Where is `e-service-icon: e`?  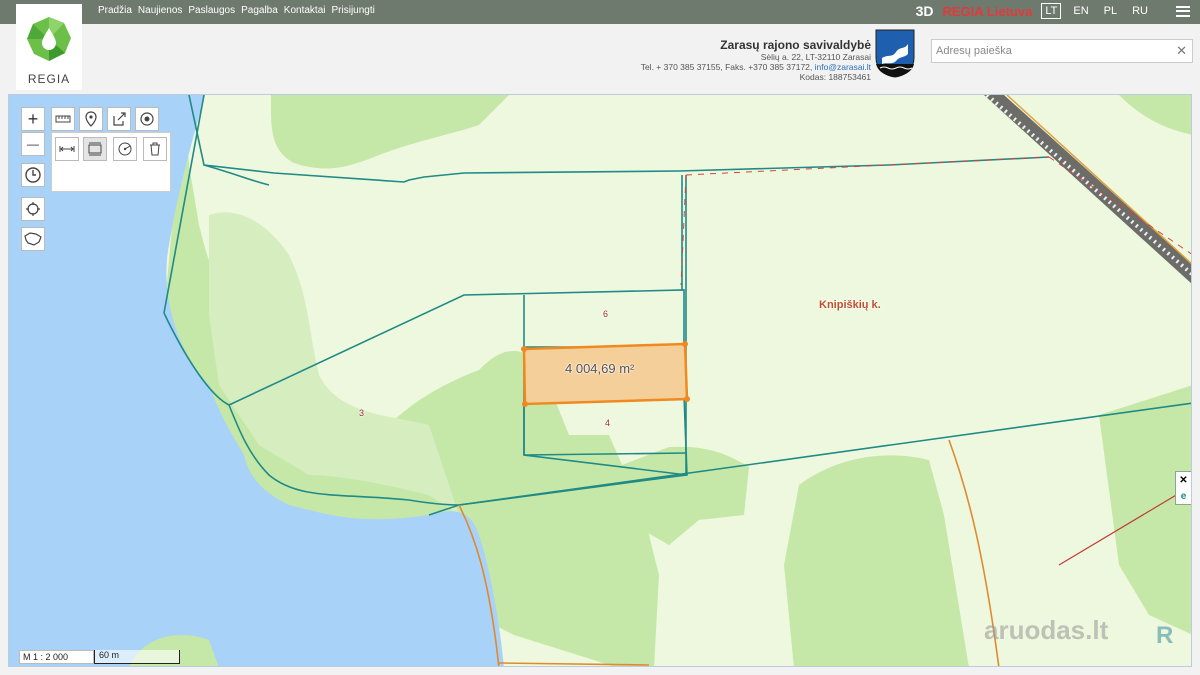 e-service-icon: e is located at coordinates (1183, 496).